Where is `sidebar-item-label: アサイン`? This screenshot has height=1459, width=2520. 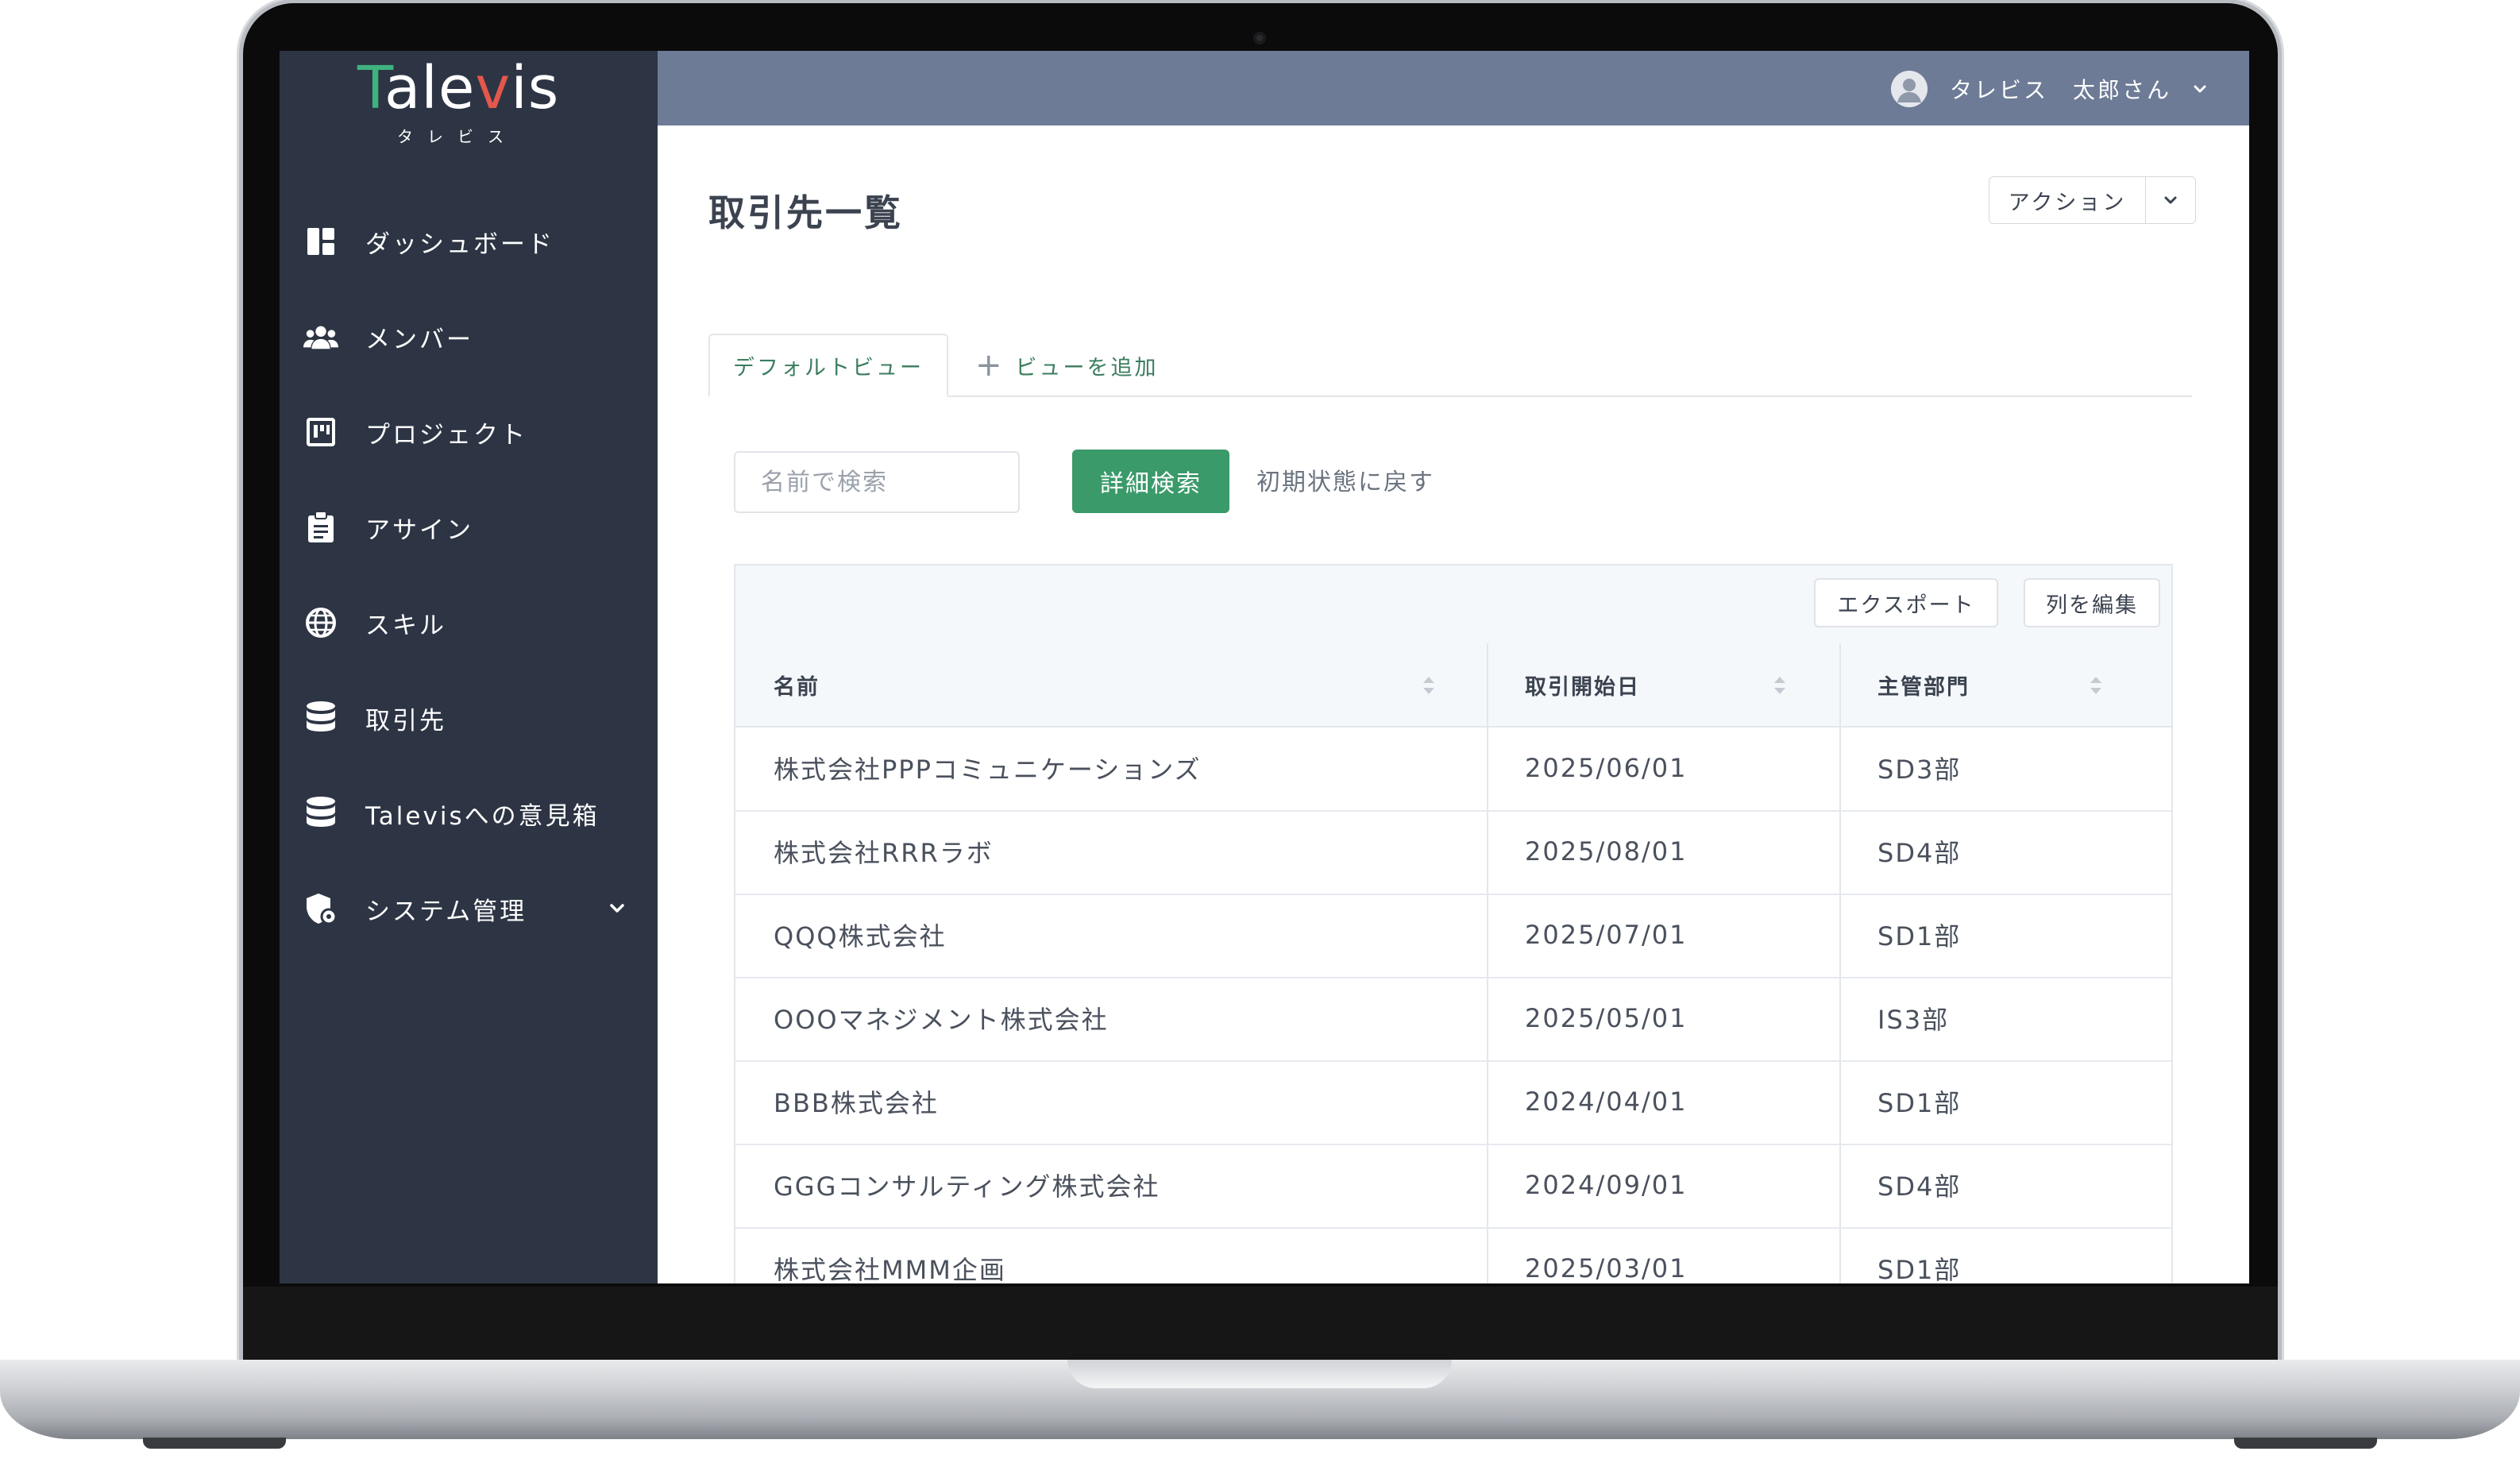 sidebar-item-label: アサイン is located at coordinates (419, 530).